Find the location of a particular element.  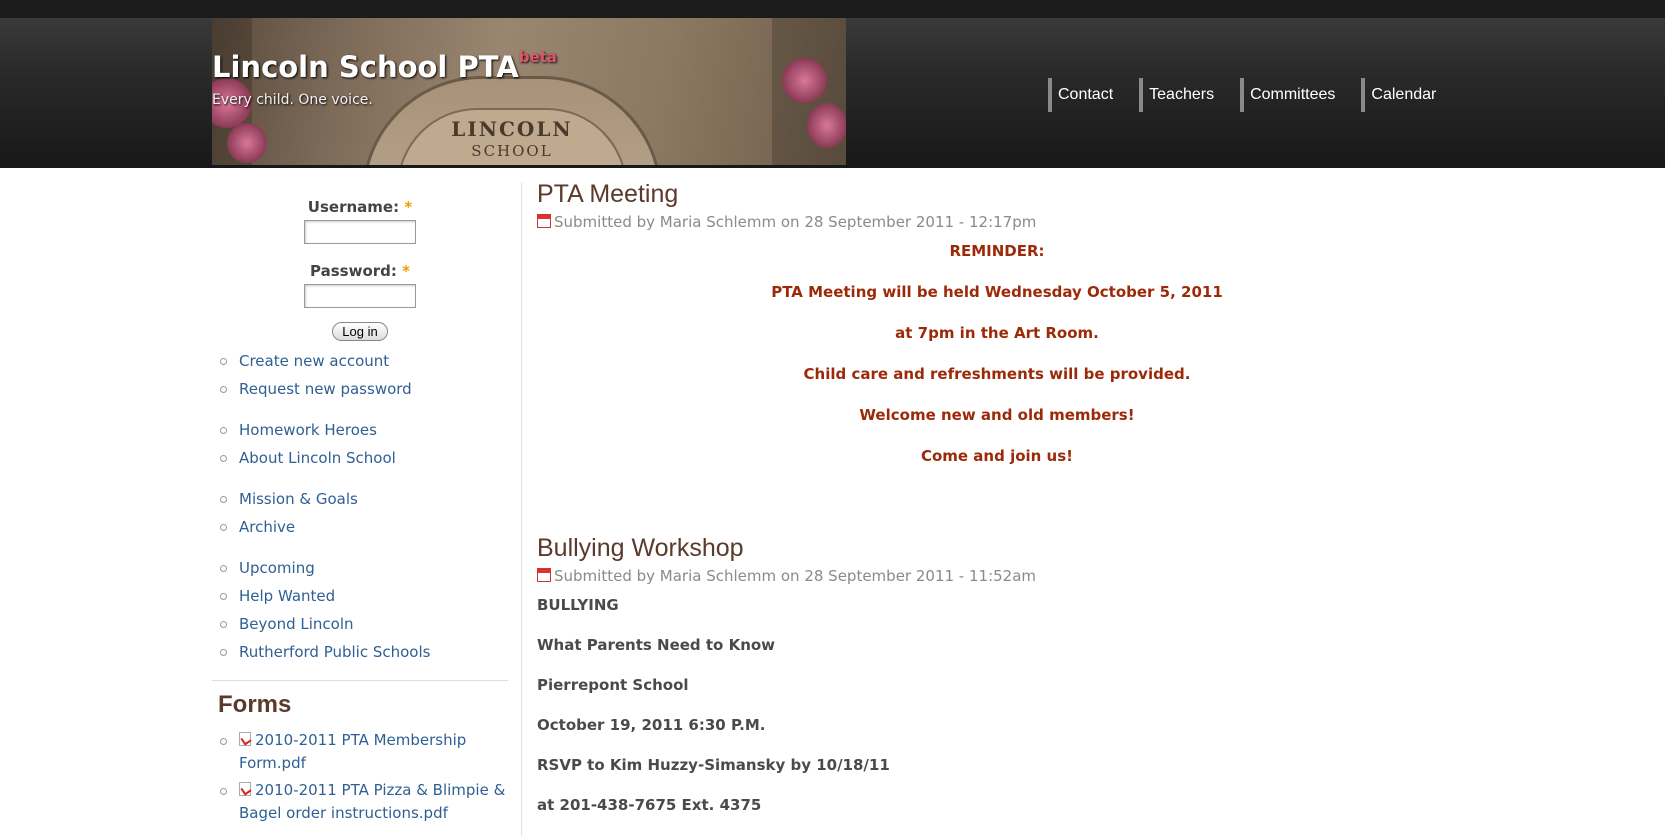

file-link: 2010-2011 PTA Membership Form.pdf is located at coordinates (360, 752).